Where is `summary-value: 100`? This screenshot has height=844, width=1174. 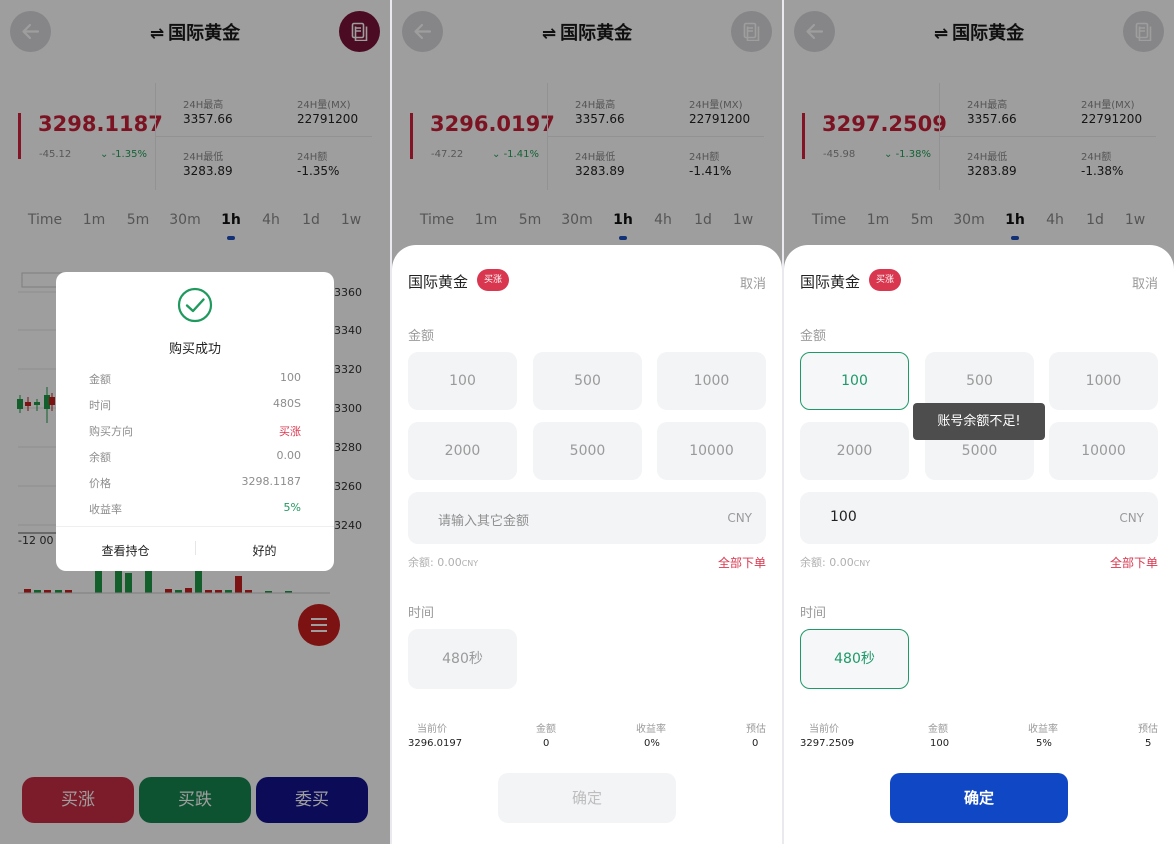
summary-value: 100 is located at coordinates (940, 743).